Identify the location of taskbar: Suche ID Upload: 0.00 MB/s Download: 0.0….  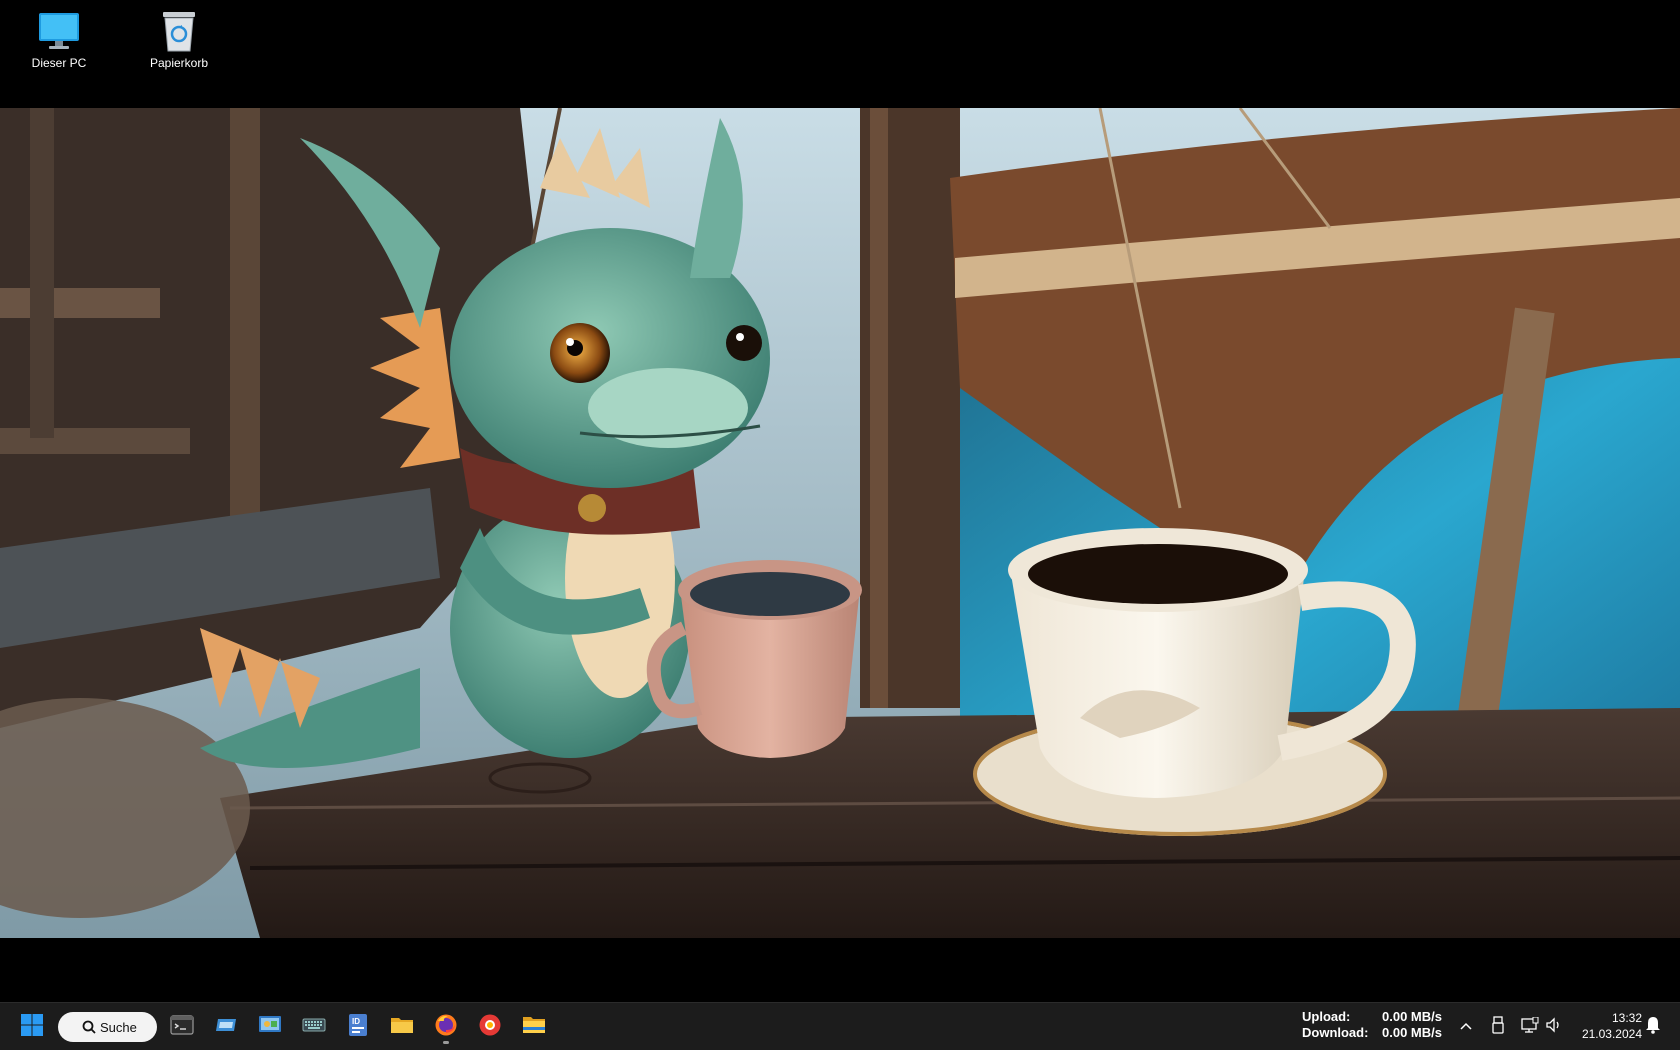
(840, 1026).